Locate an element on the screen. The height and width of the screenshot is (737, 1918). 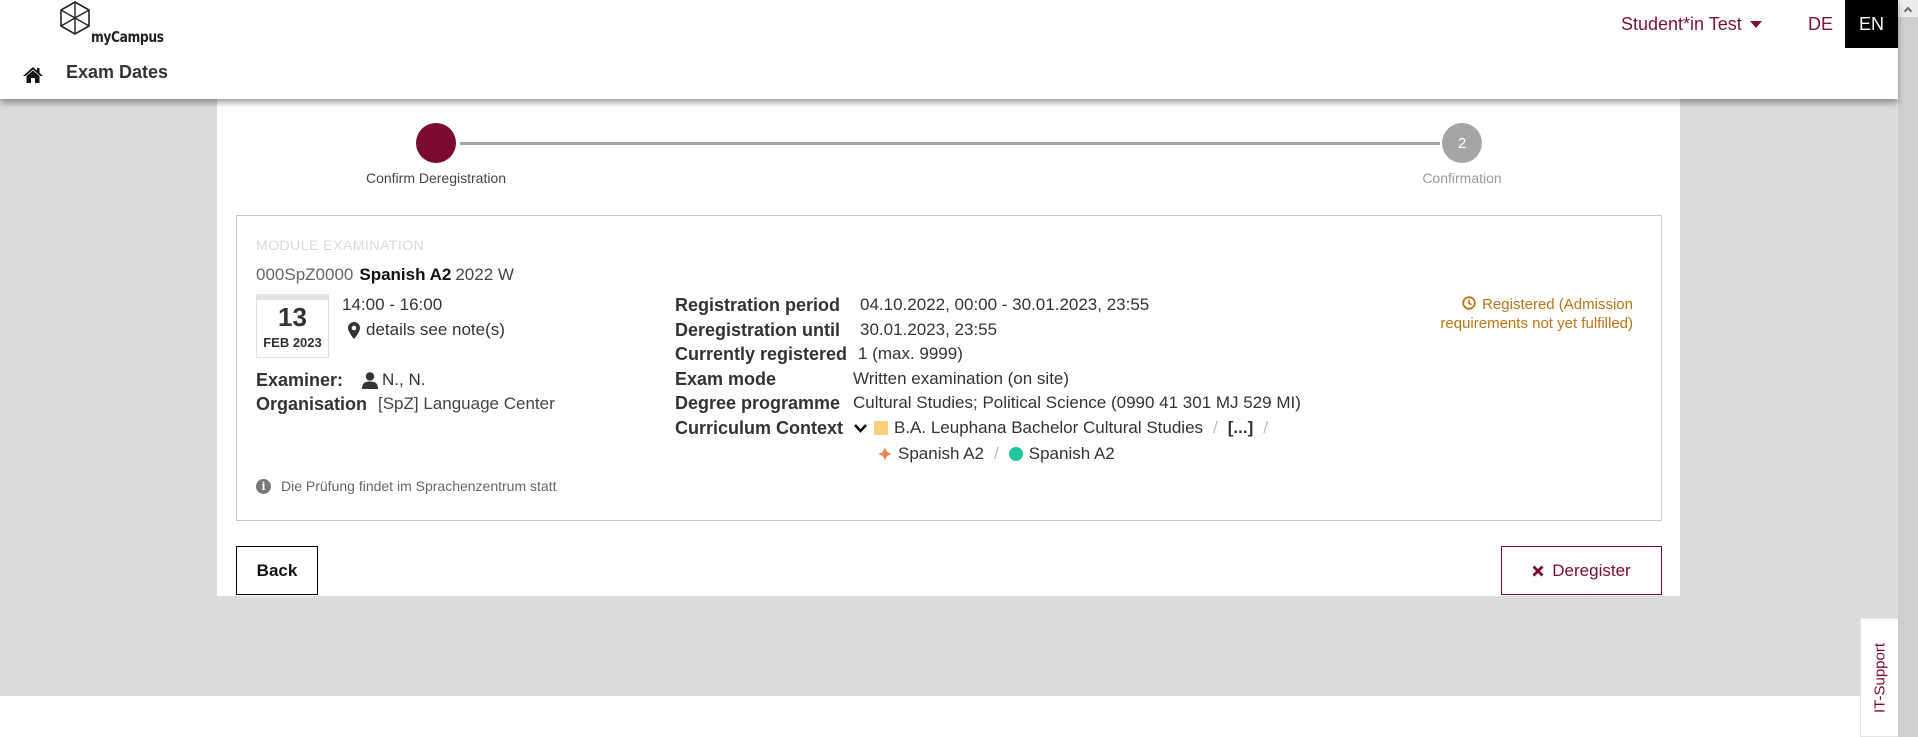
square-icon is located at coordinates (881, 428).